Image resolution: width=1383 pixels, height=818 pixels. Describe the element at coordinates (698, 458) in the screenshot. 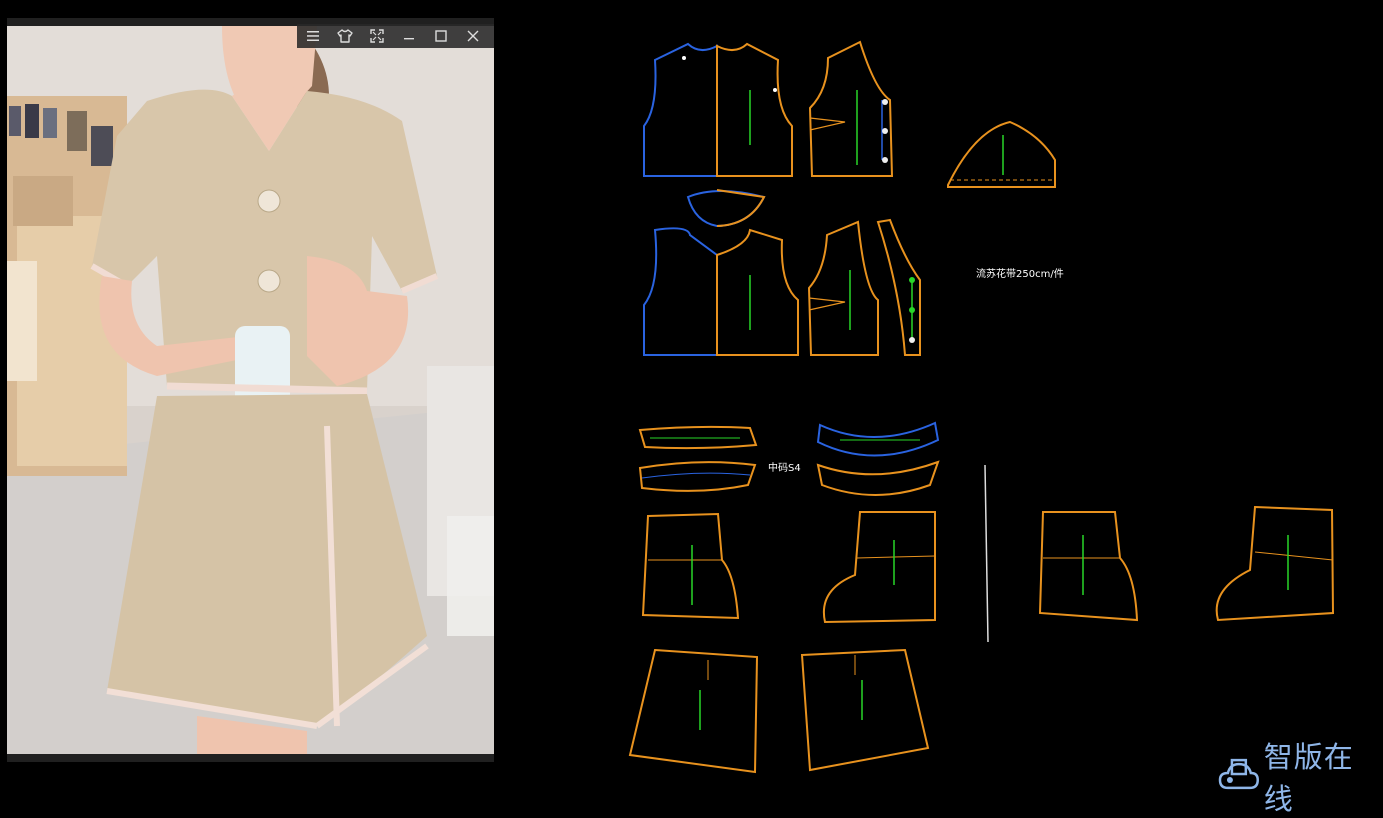

I see `pattern-waistband-front` at that location.